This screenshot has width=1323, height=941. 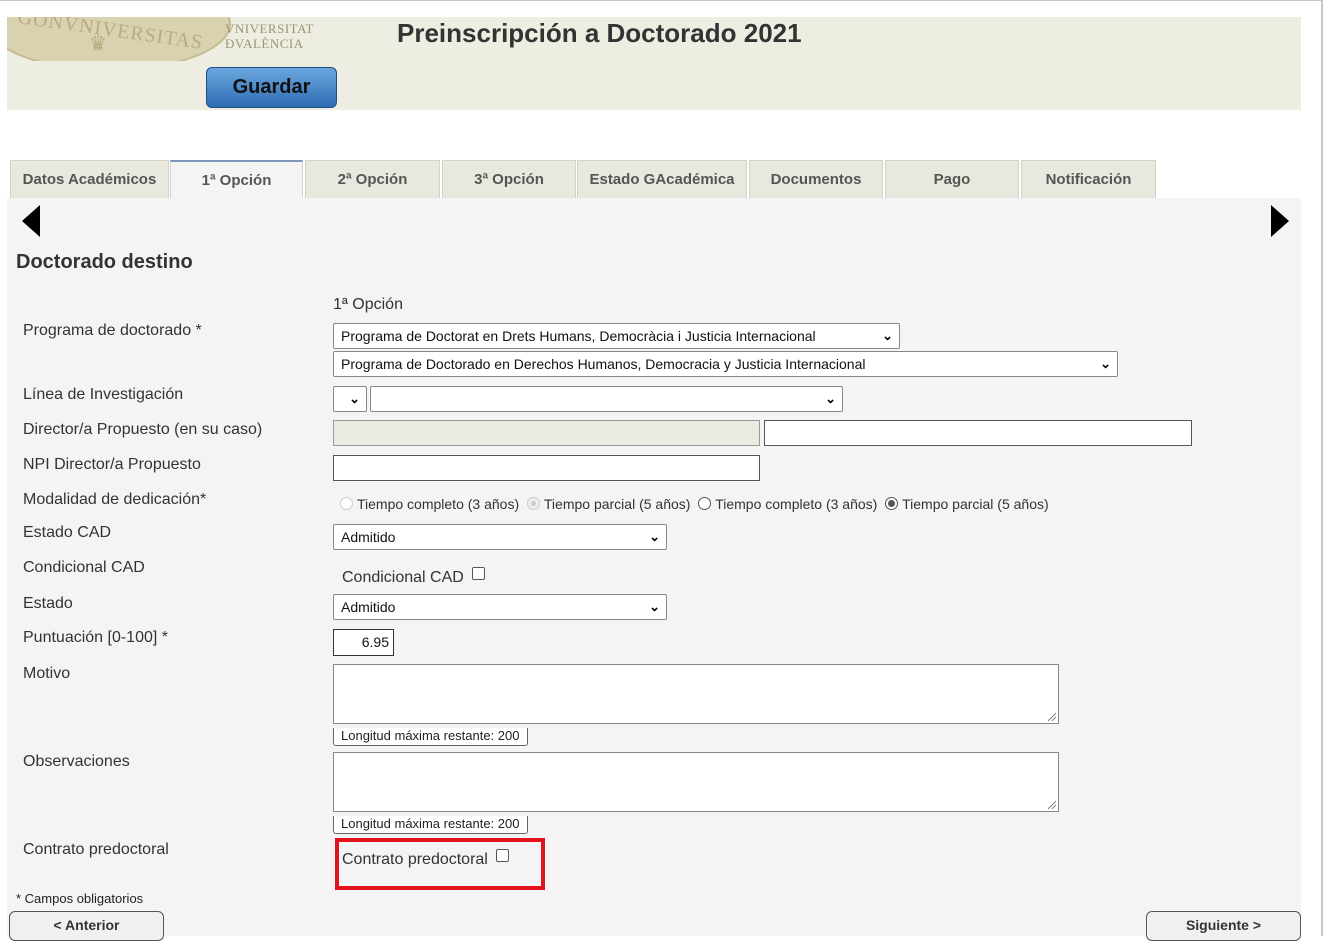 I want to click on linea-label: Línea de Investigación, so click(x=103, y=394).